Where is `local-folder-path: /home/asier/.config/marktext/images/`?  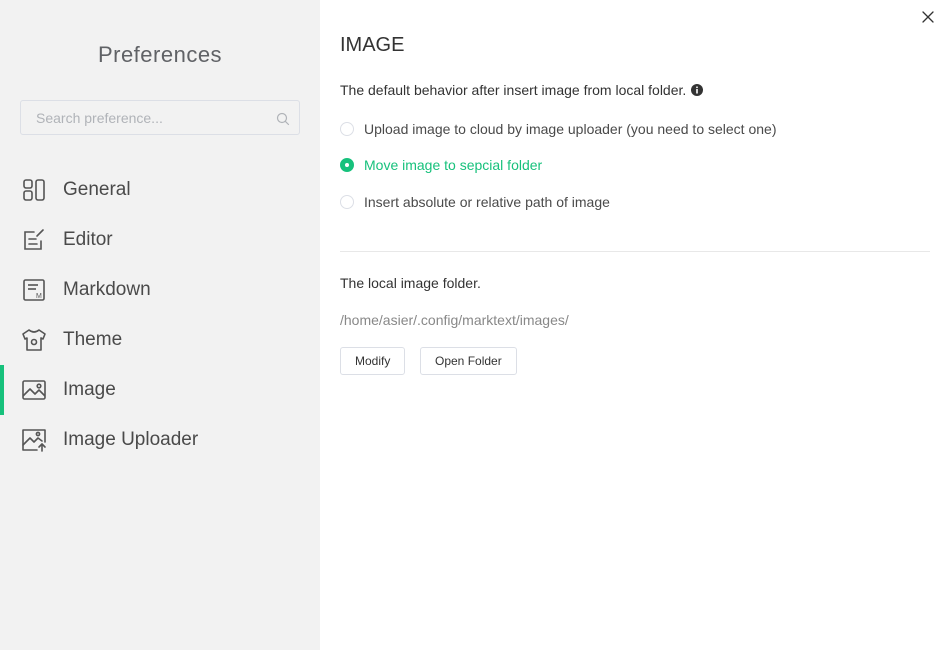
local-folder-path: /home/asier/.config/marktext/images/ is located at coordinates (454, 320).